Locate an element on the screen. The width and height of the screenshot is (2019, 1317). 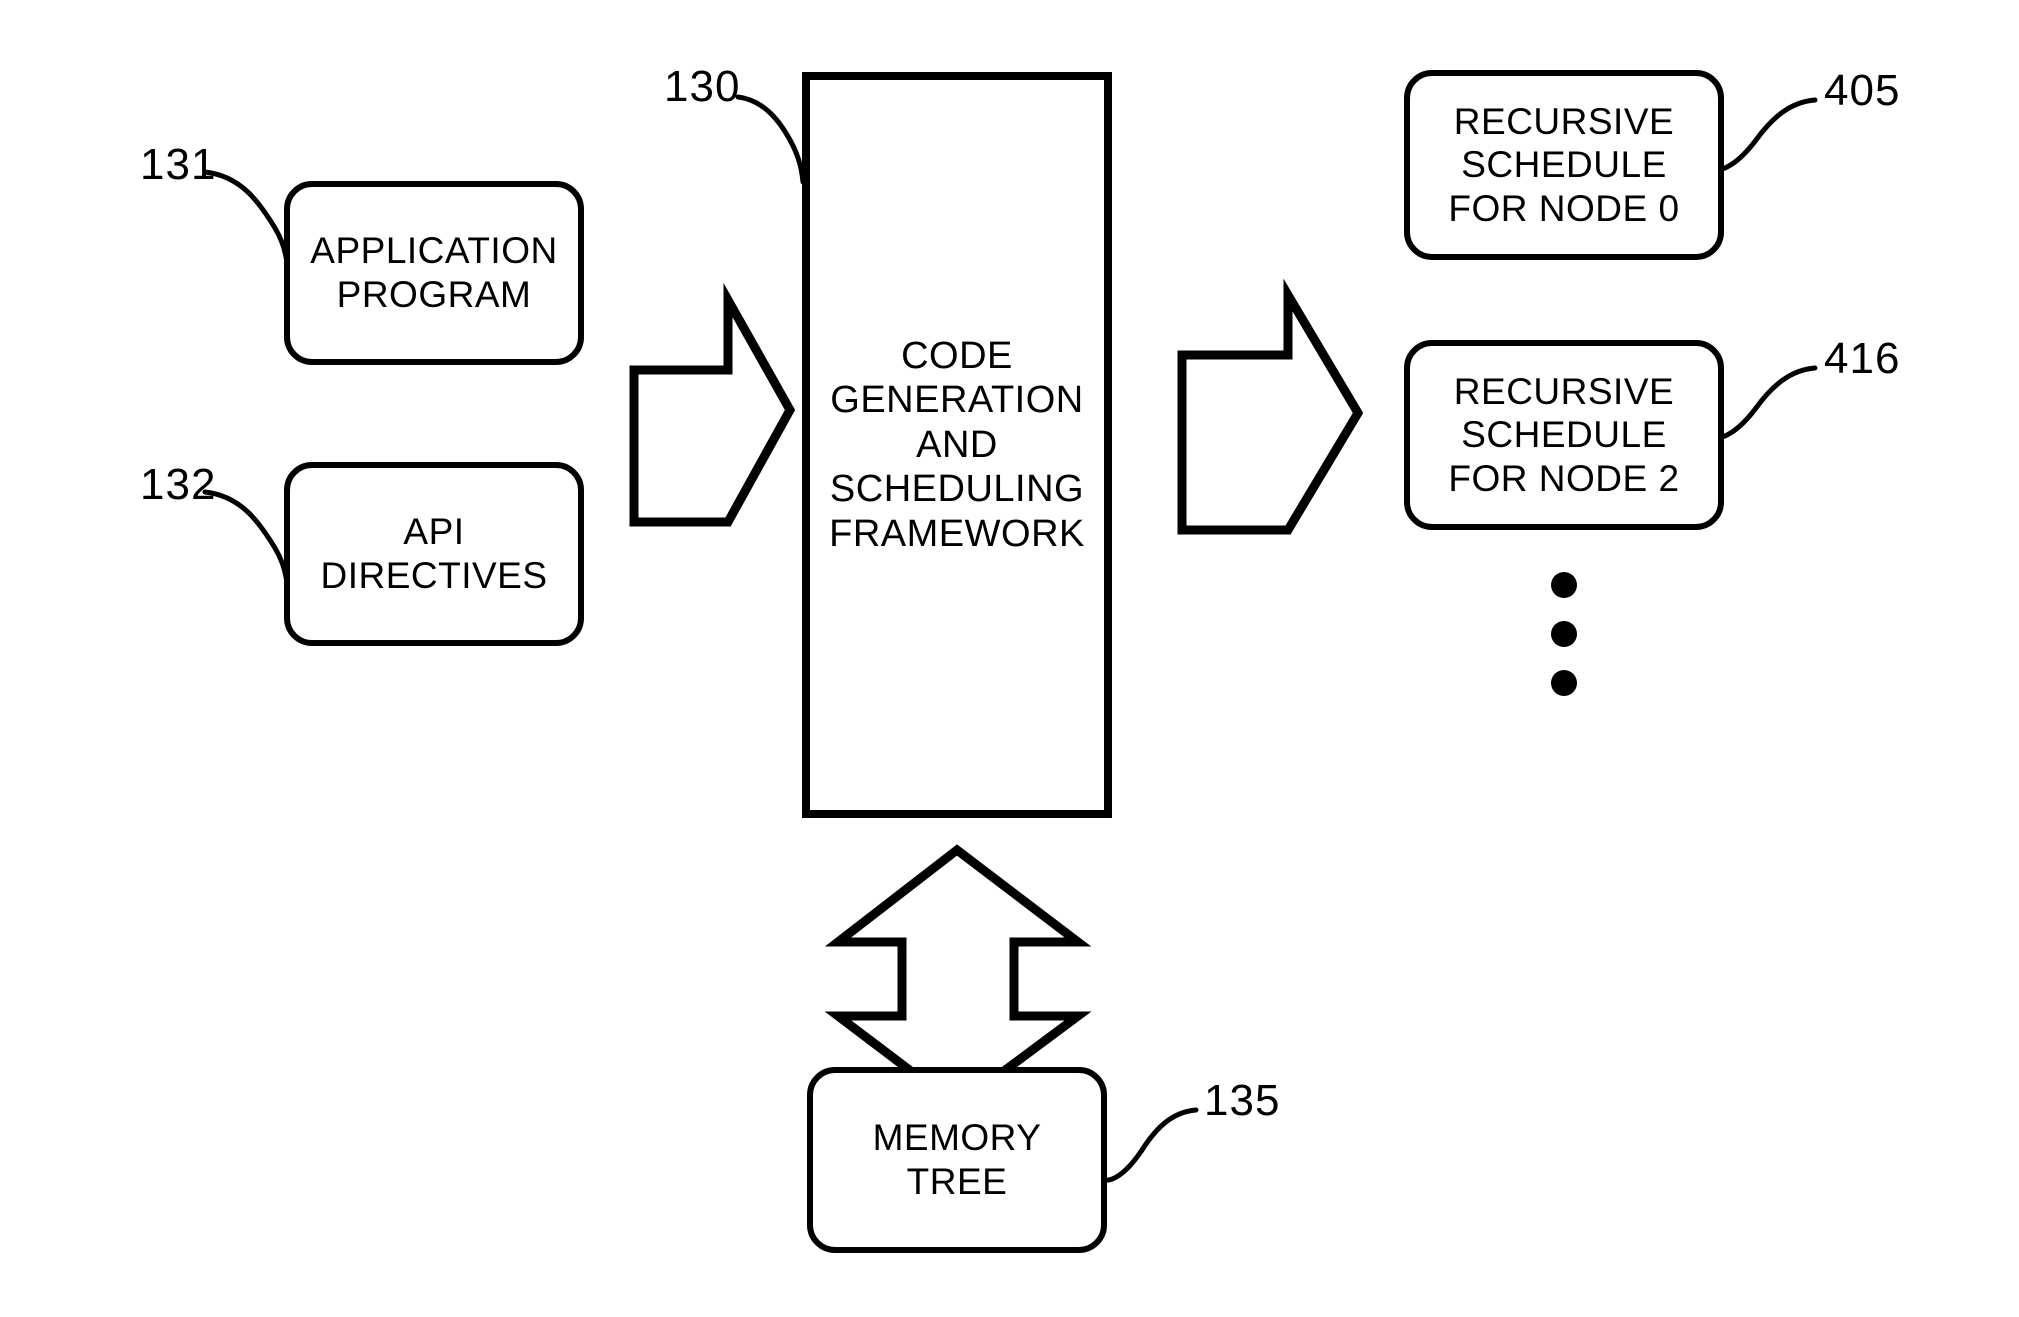
memory-tree-line-2: TREE is located at coordinates (957, 1181).